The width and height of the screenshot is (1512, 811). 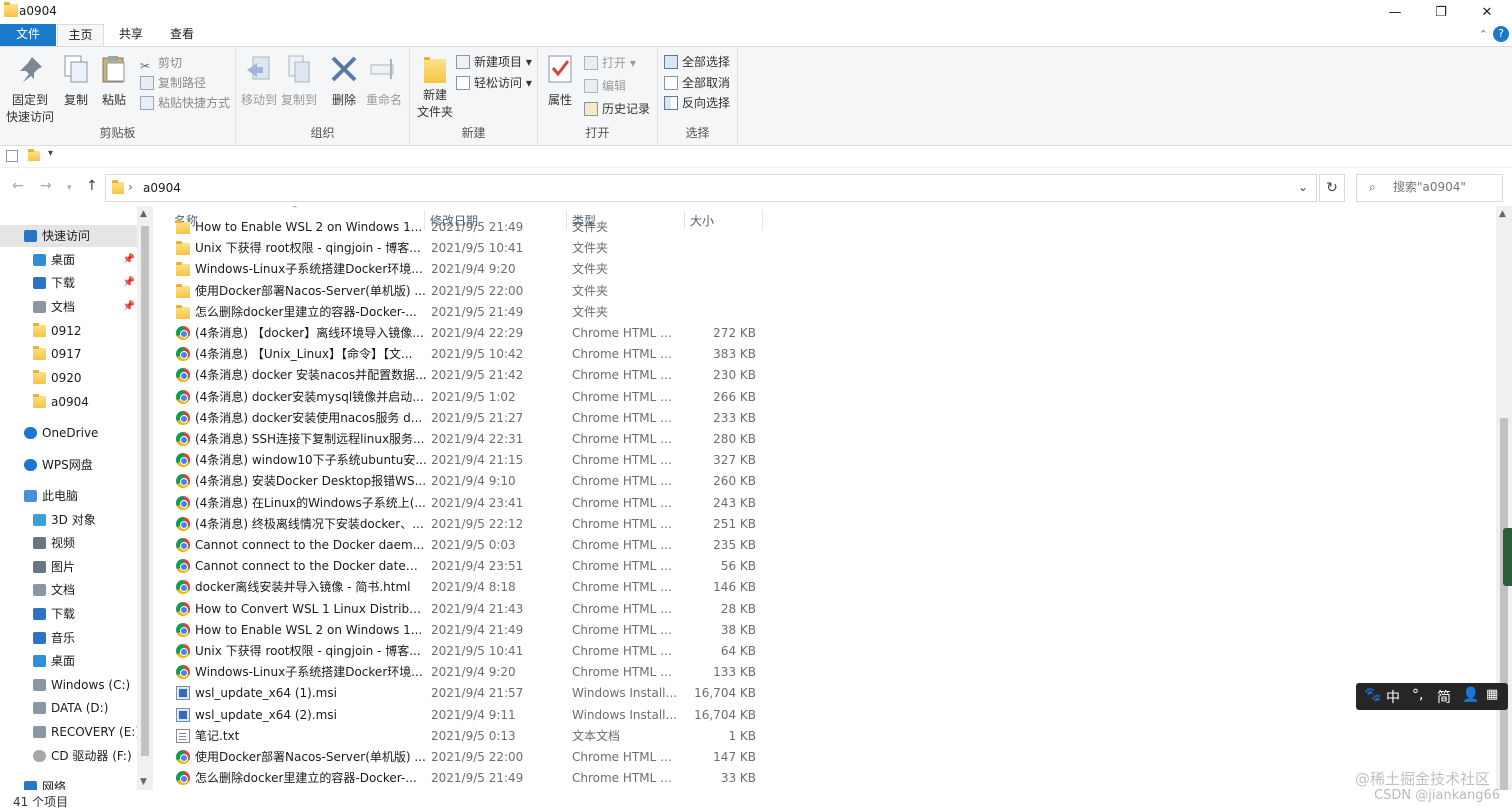 What do you see at coordinates (68, 685) in the screenshot?
I see `nav-item: Windows (C:)` at bounding box center [68, 685].